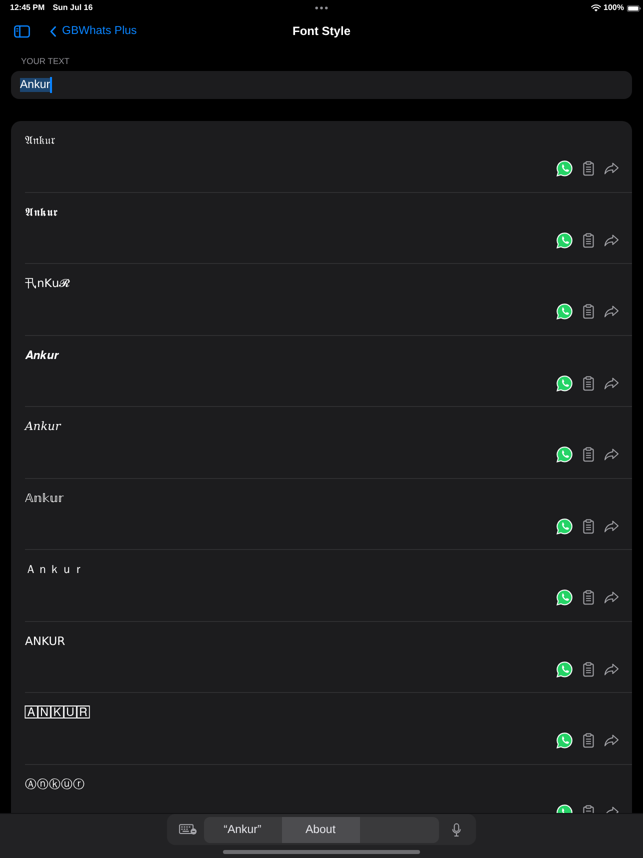 The width and height of the screenshot is (643, 858). I want to click on styled-text: 𝔄𝔫𝔨𝔲𝔯, so click(40, 140).